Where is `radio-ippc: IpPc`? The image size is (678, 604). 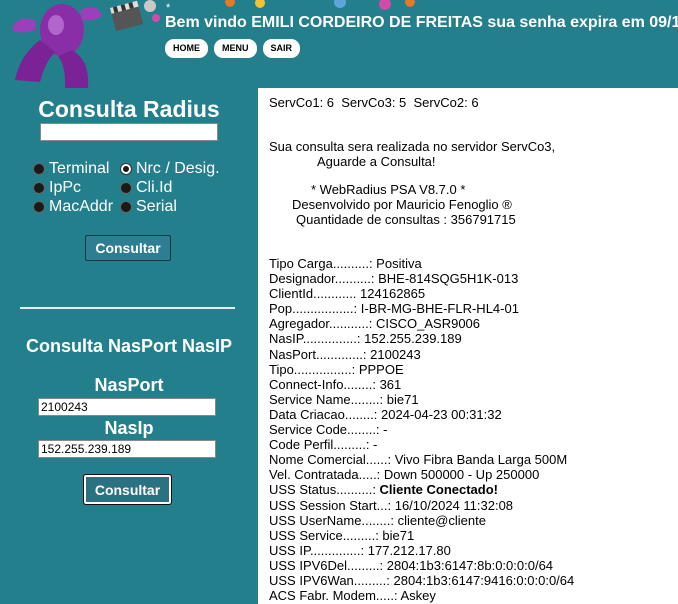 radio-ippc: IpPc is located at coordinates (57, 188).